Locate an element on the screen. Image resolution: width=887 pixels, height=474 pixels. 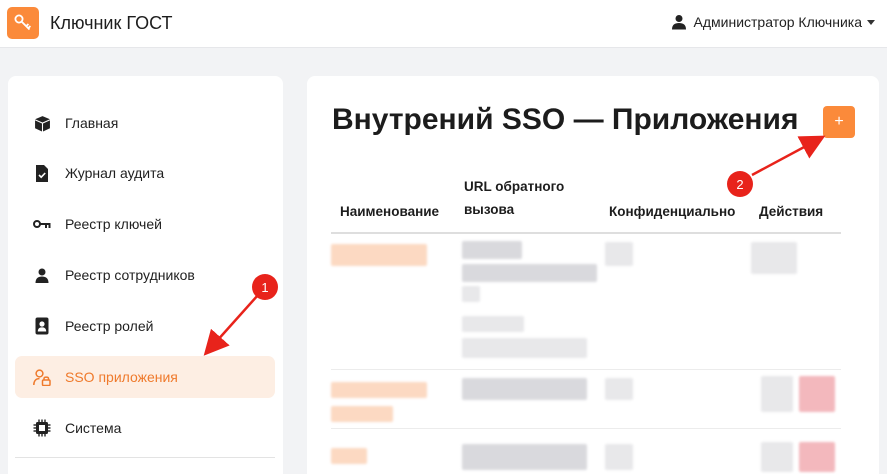
sidebar-item-label: Реестр сотрудников is located at coordinates (130, 275).